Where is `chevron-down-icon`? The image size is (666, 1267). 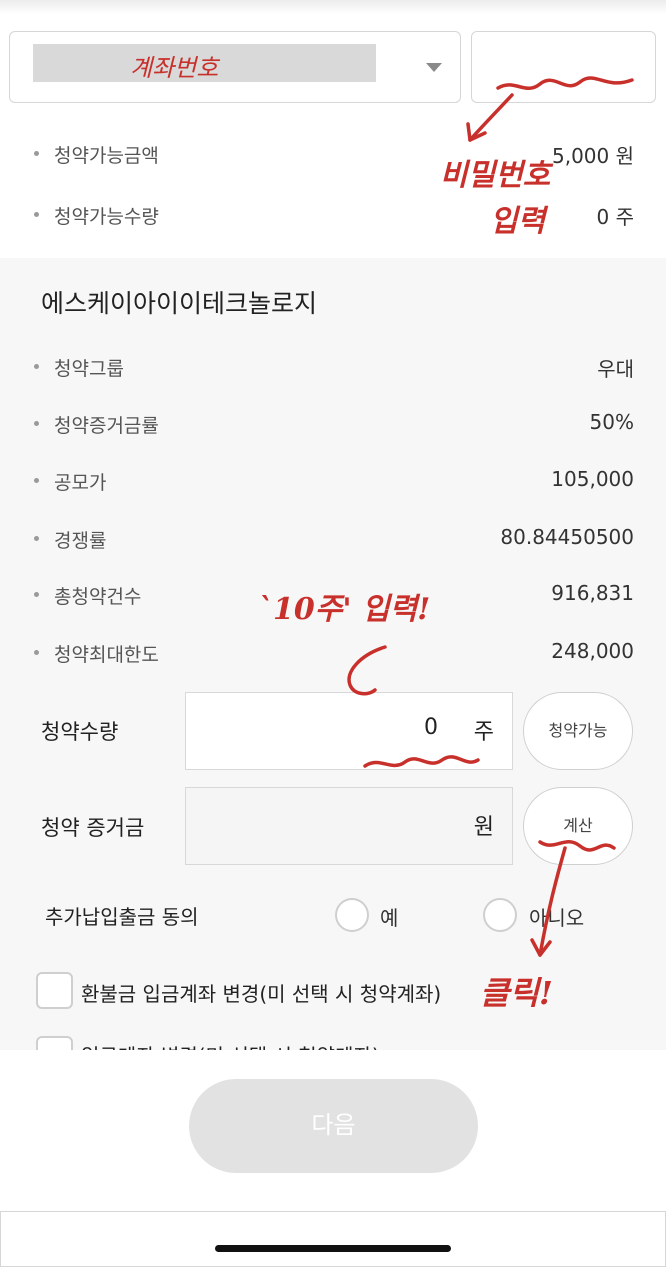 chevron-down-icon is located at coordinates (434, 67).